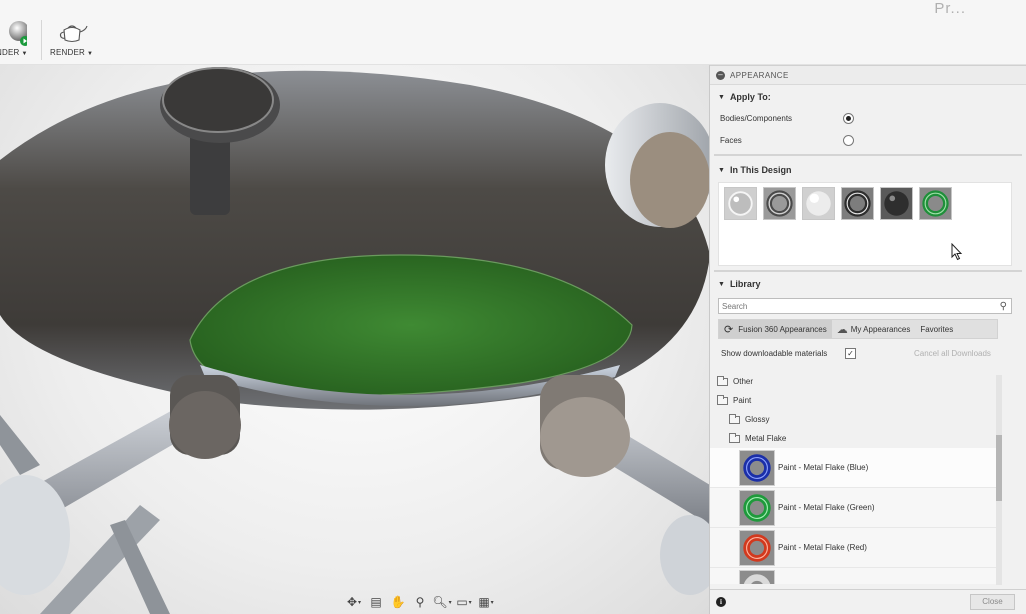 This screenshot has height=614, width=1026. Describe the element at coordinates (818, 203) in the screenshot. I see `white-sphere-icon` at that location.